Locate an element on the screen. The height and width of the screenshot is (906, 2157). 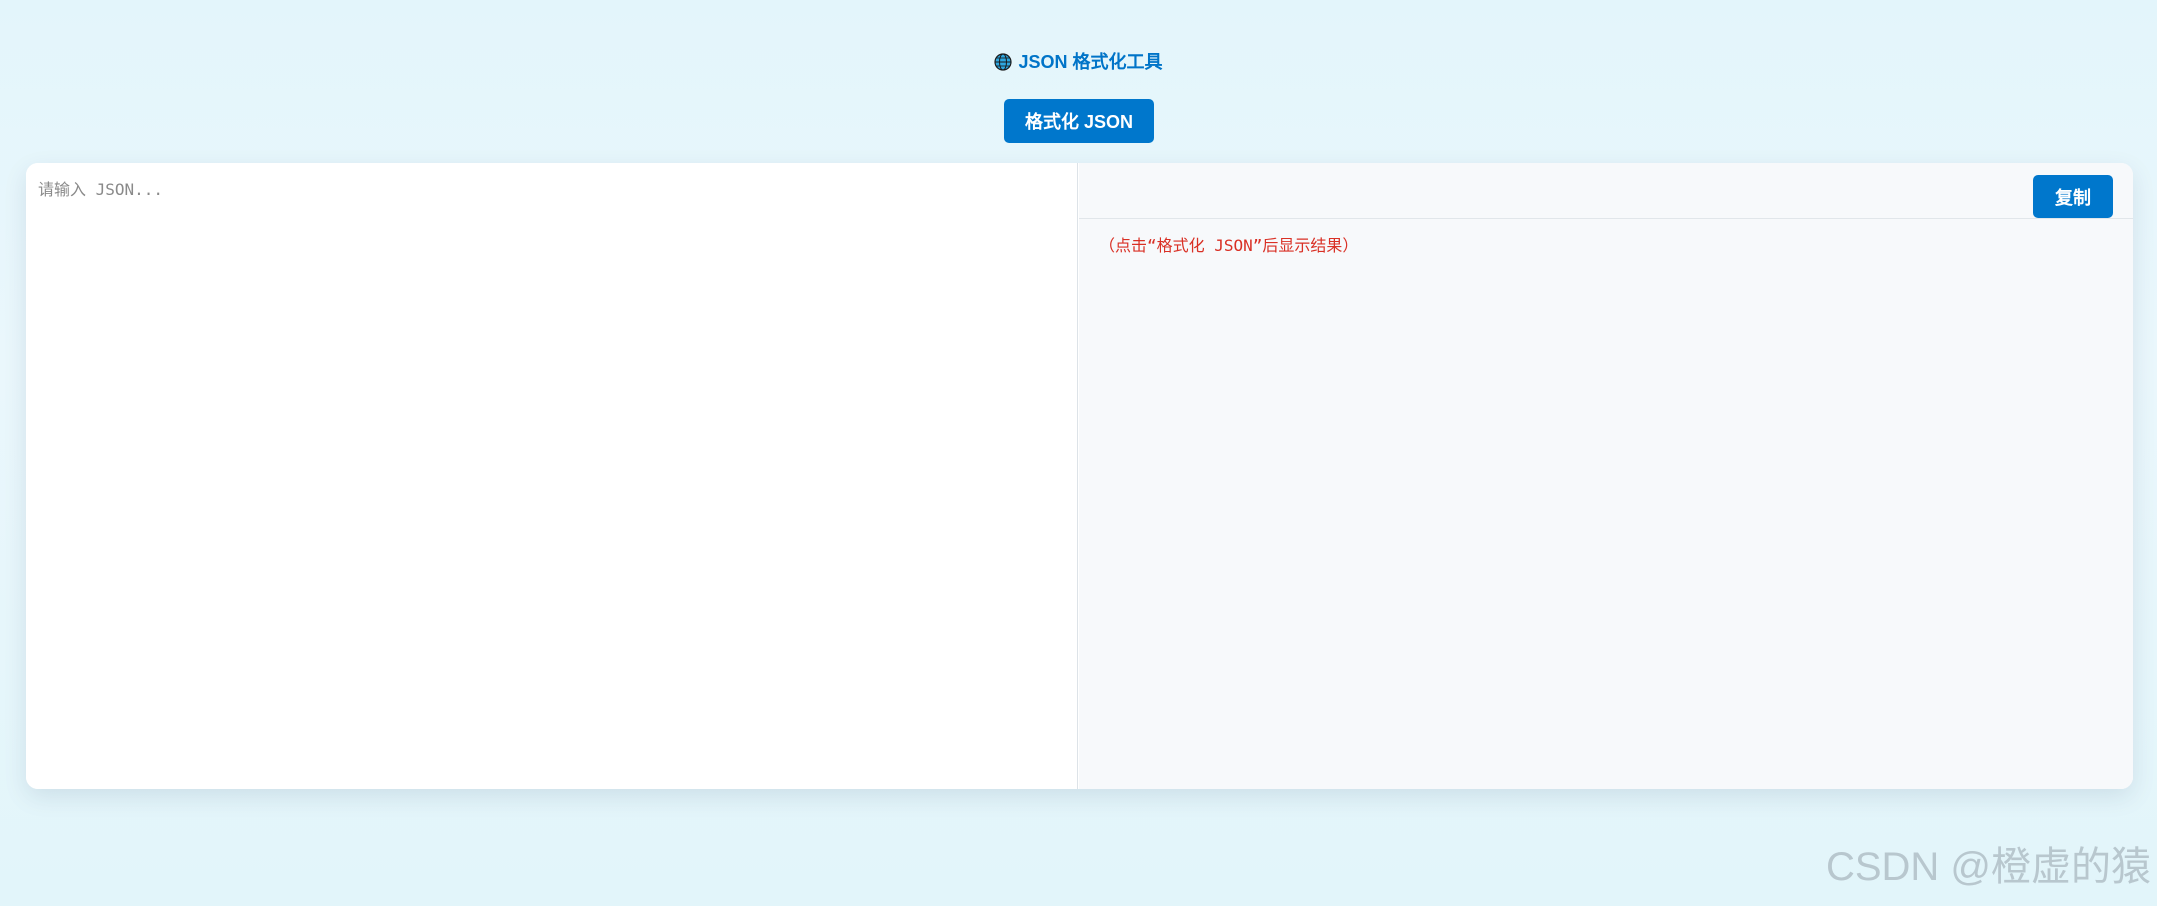
output-result: （点击“格式化 JSON”后显示结果） is located at coordinates (1229, 245).